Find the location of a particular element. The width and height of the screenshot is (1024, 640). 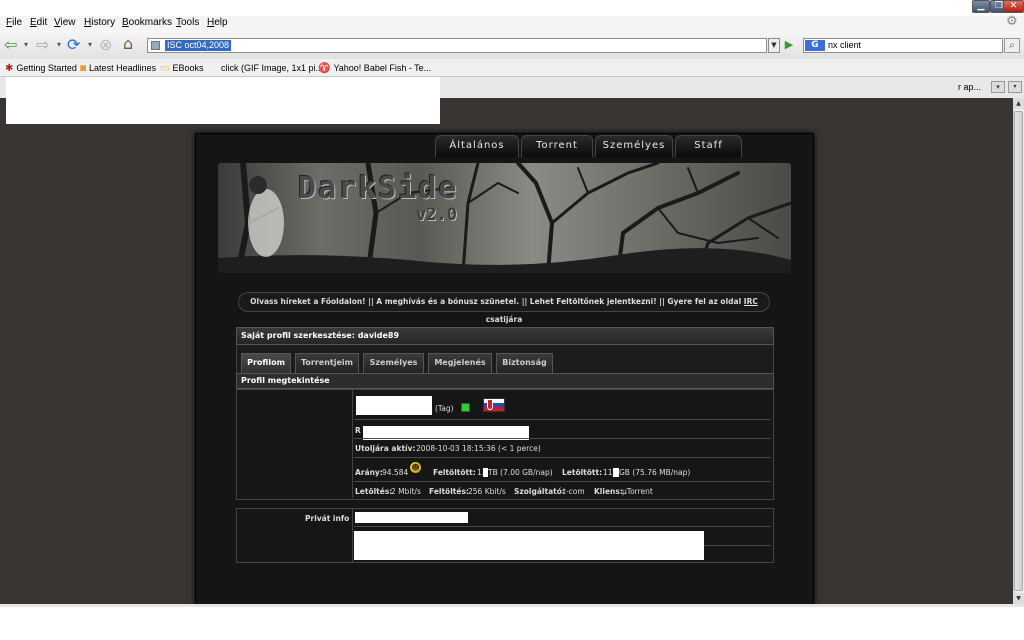

status-bar is located at coordinates (512, 622).